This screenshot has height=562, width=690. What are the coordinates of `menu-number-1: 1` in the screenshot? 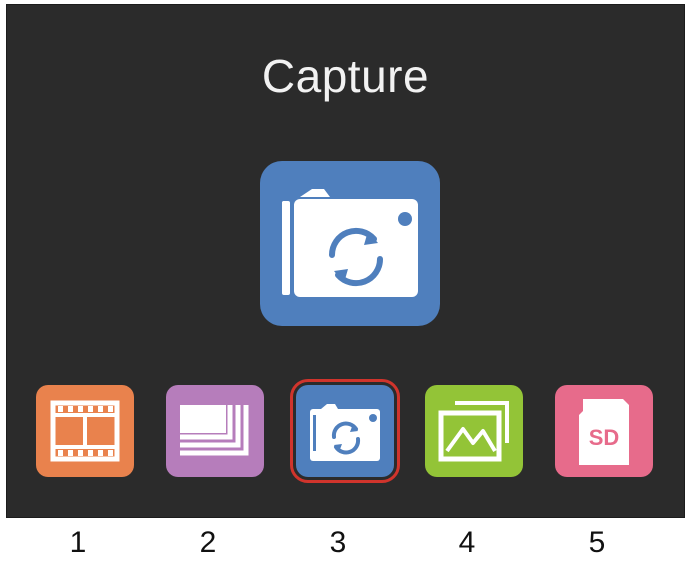 It's located at (78, 542).